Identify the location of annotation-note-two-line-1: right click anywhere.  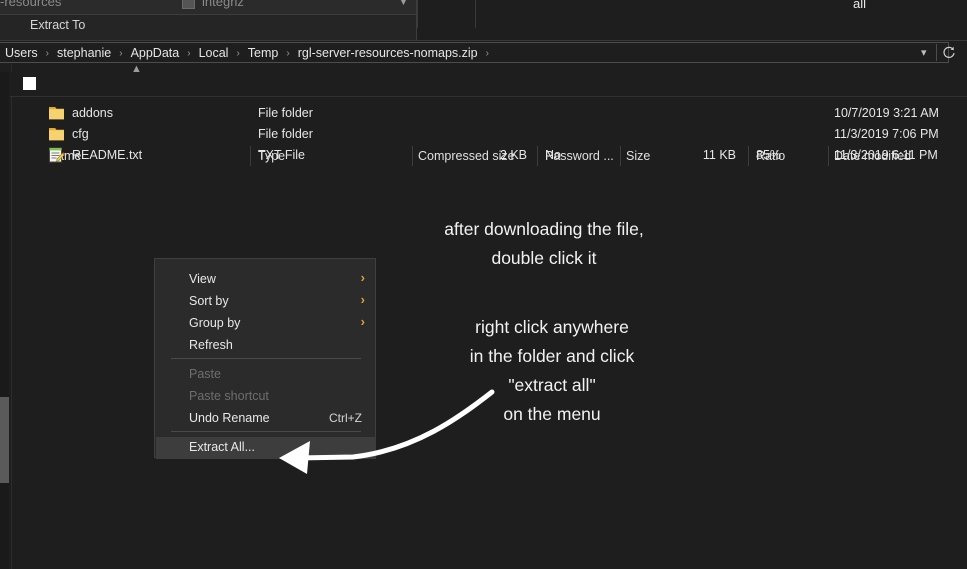
(552, 327).